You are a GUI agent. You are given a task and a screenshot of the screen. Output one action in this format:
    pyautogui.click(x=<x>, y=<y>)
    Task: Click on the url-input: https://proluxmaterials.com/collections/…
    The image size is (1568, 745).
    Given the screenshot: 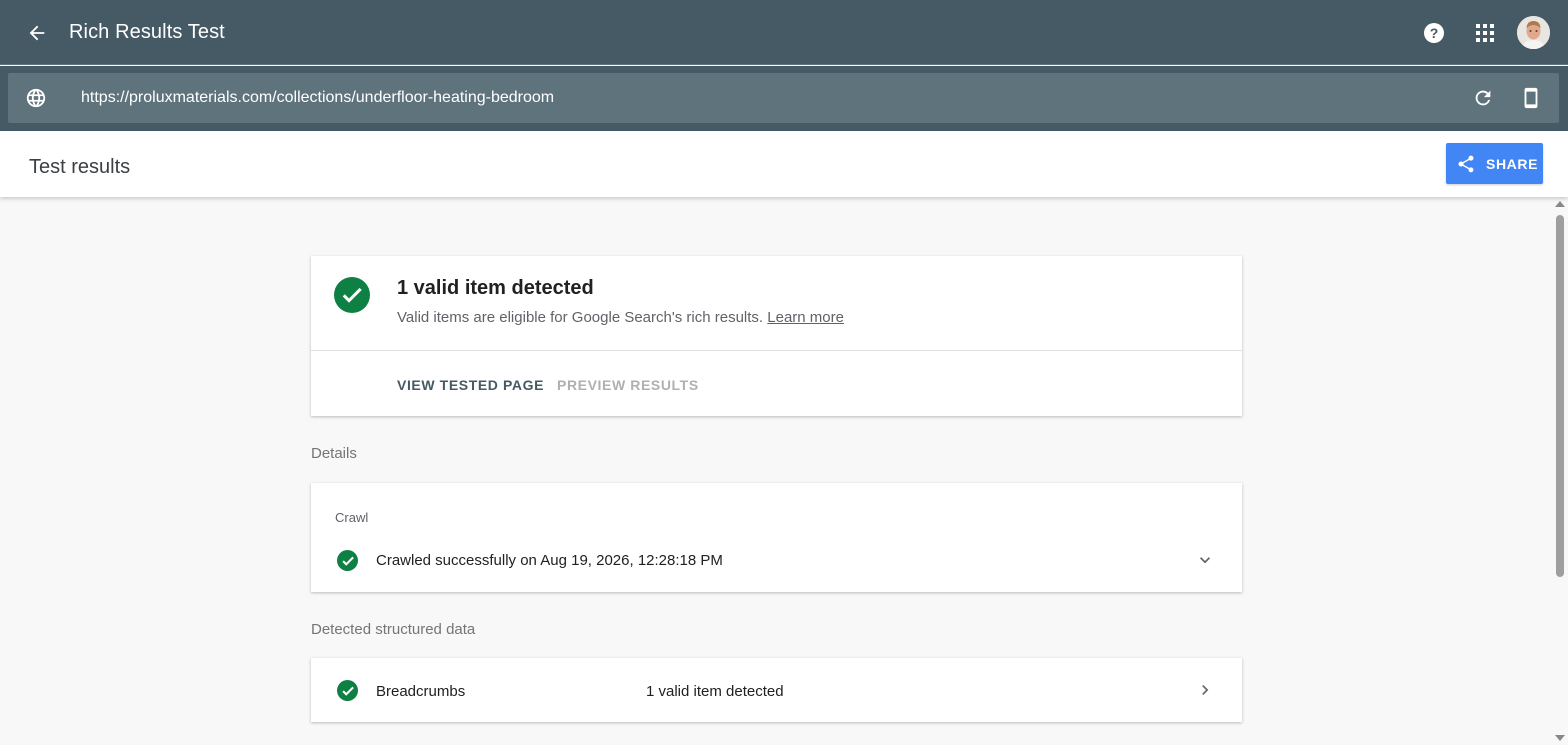 What is the action you would take?
    pyautogui.click(x=317, y=98)
    